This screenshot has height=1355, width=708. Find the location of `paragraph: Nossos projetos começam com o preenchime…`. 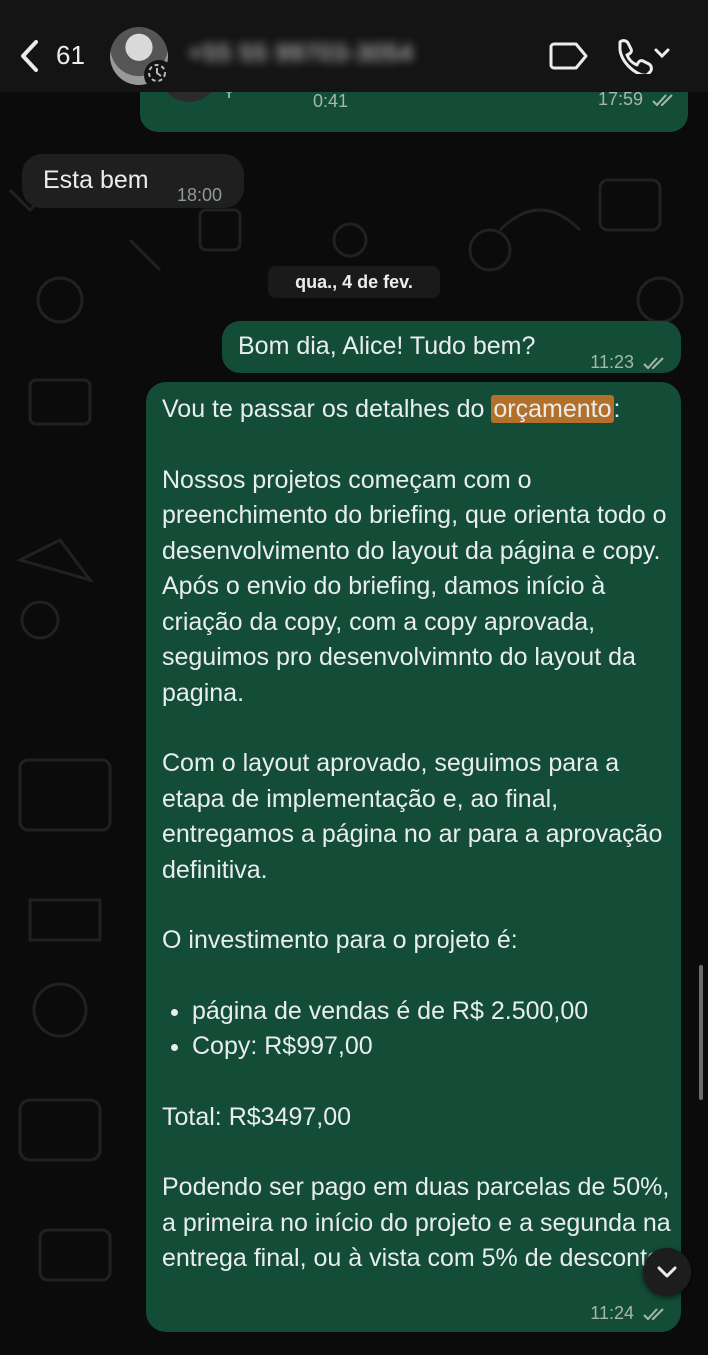

paragraph: Nossos projetos começam com o preenchime… is located at coordinates (414, 586).